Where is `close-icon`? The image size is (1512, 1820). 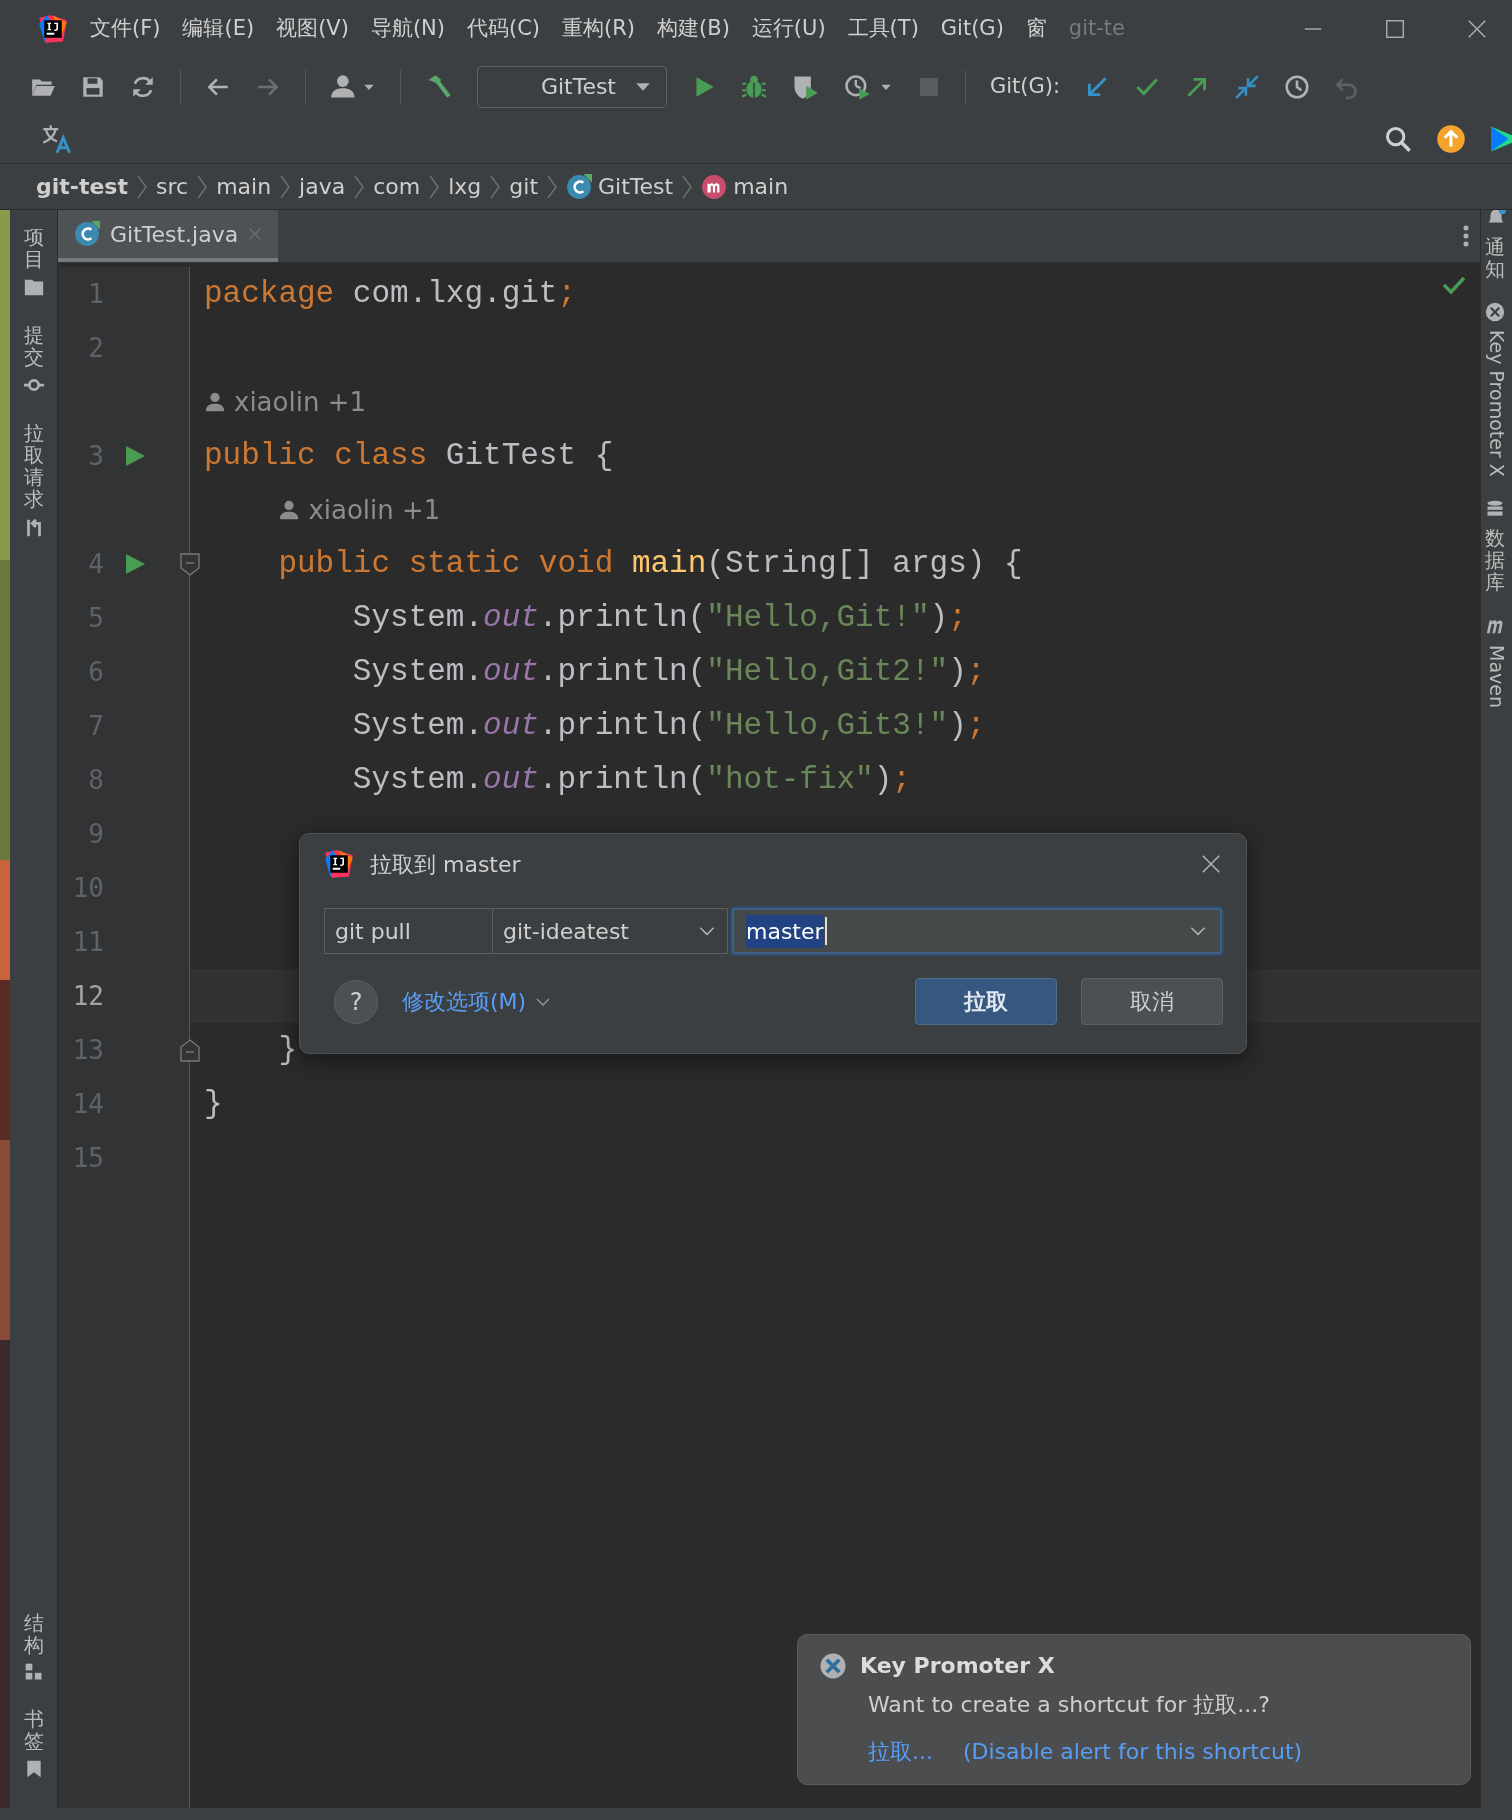
close-icon is located at coordinates (1477, 29).